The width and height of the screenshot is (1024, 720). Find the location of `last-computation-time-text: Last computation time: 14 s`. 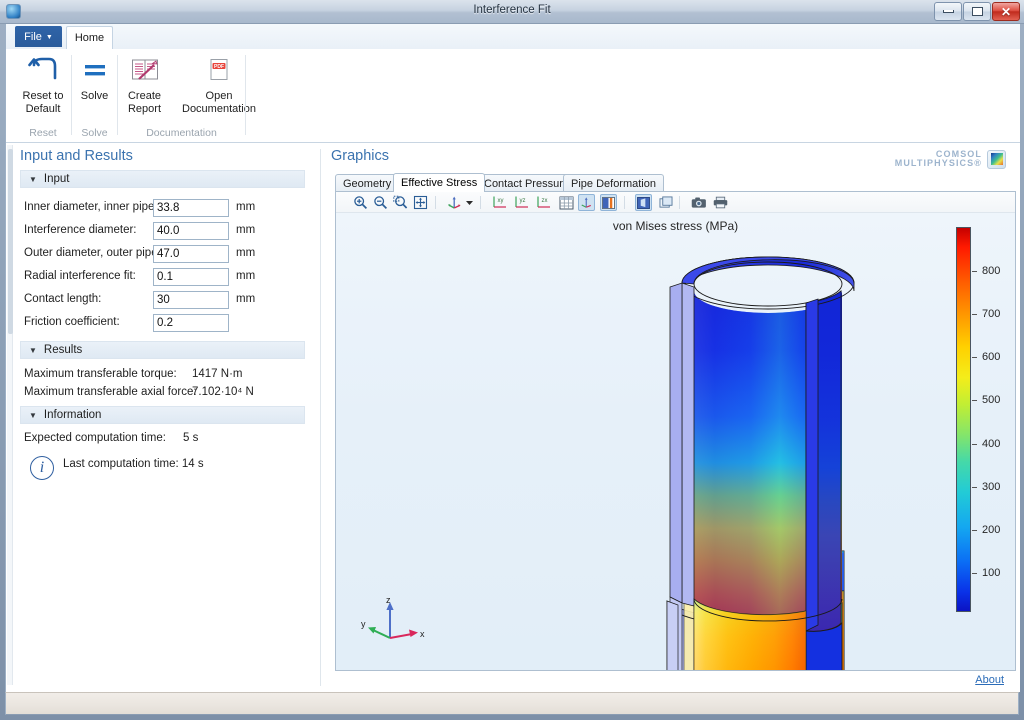

last-computation-time-text: Last computation time: 14 s is located at coordinates (133, 464).